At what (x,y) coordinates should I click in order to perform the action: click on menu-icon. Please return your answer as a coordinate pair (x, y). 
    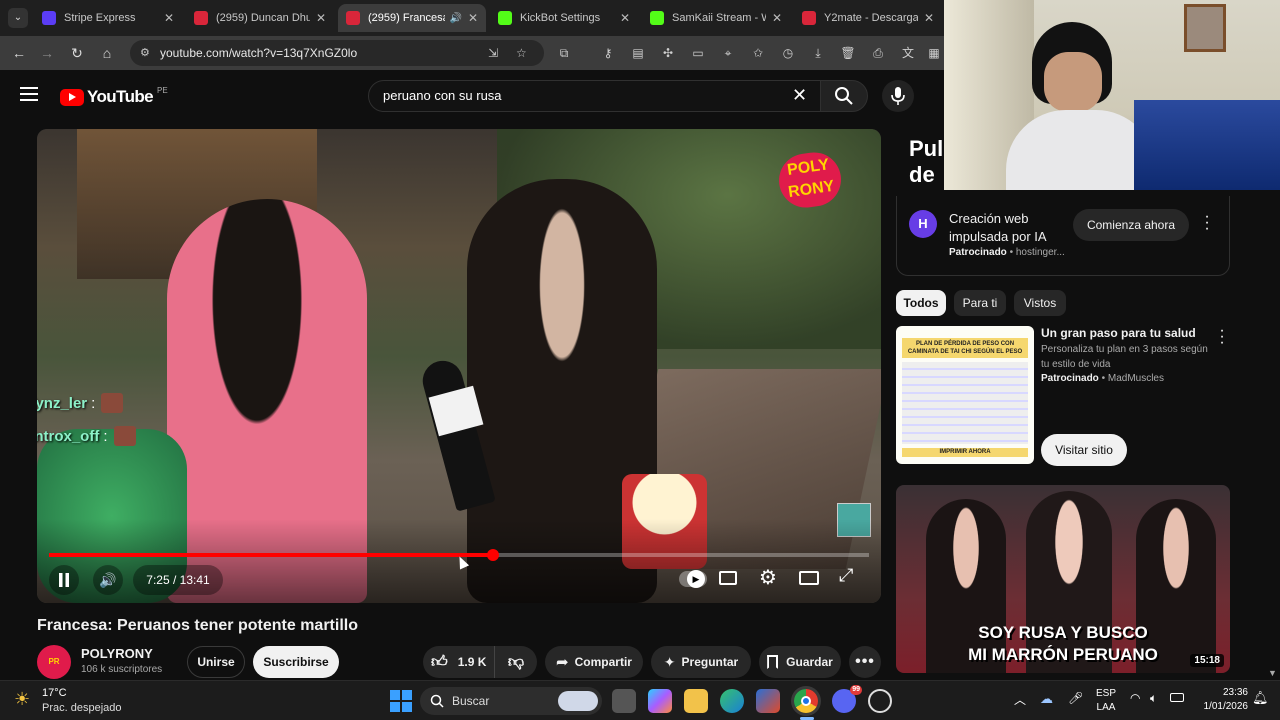
    Looking at the image, I should click on (29, 94).